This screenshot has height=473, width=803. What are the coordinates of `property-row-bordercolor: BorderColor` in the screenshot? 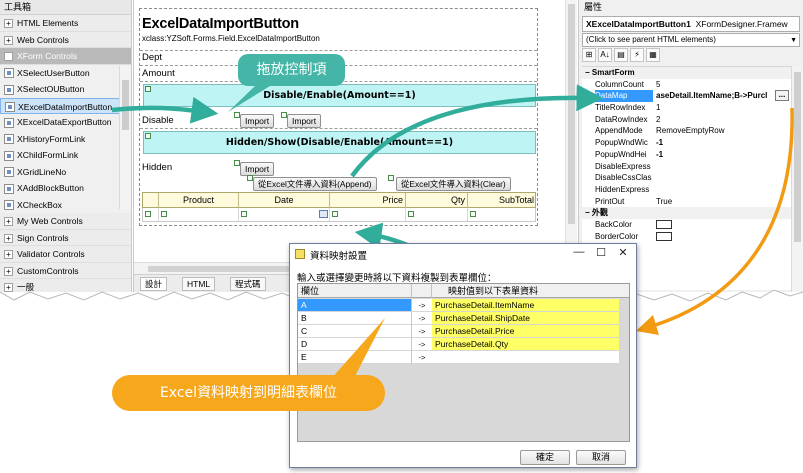 It's located at (686, 237).